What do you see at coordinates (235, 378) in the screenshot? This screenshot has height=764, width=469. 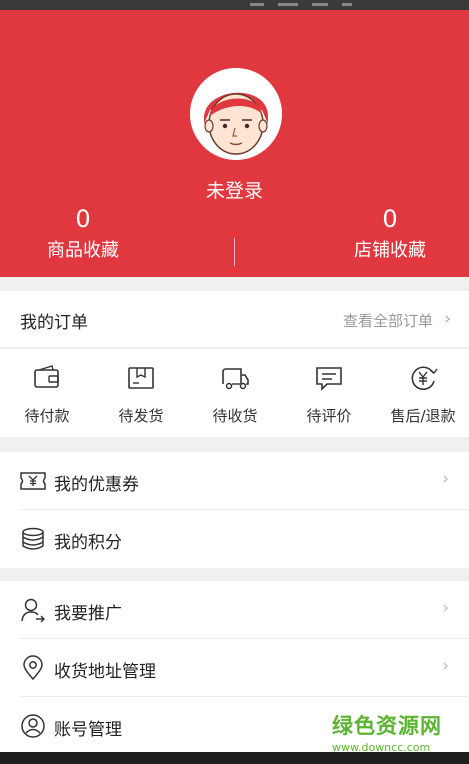 I see `truck-icon` at bounding box center [235, 378].